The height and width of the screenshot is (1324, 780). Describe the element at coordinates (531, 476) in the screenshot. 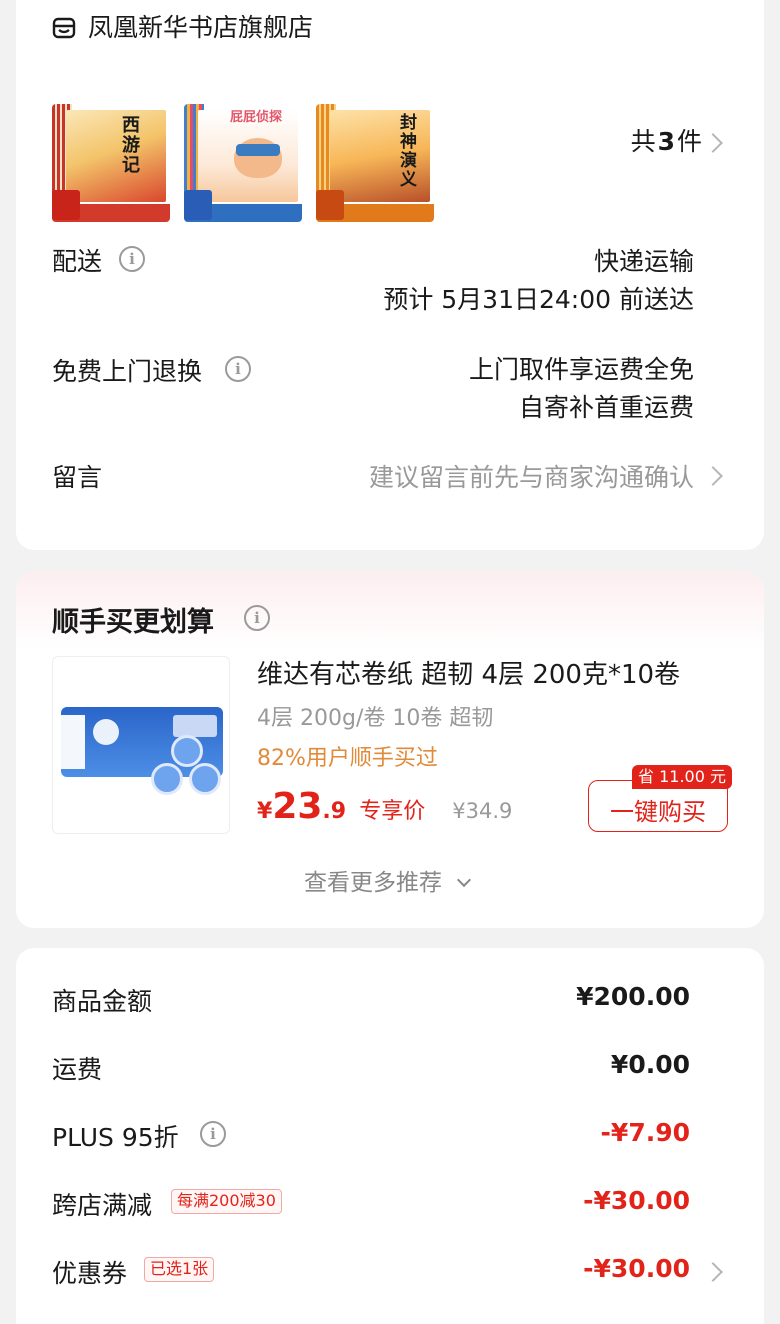

I see `message-input: 建议留言前先与商家沟通确认` at that location.